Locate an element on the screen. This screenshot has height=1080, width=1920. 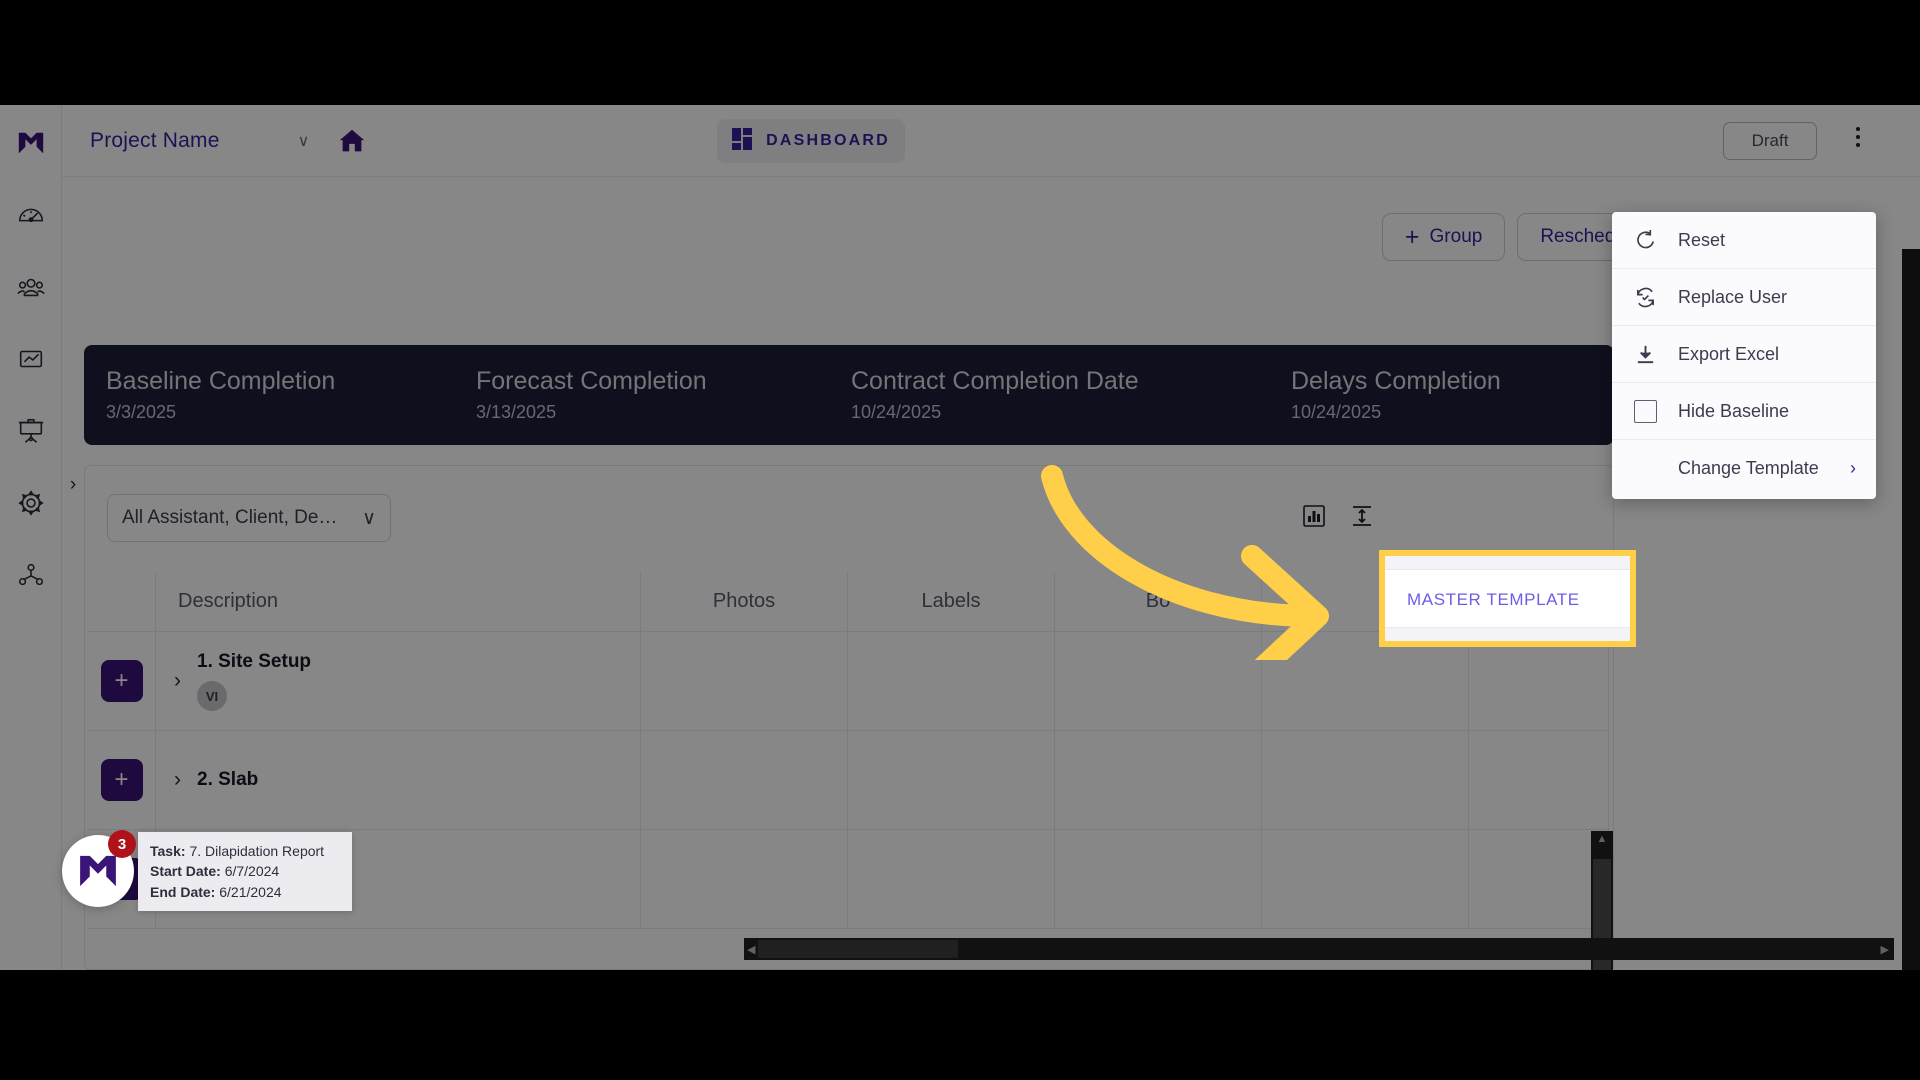
master-template-label: MASTER TEMPLATE is located at coordinates (1493, 600).